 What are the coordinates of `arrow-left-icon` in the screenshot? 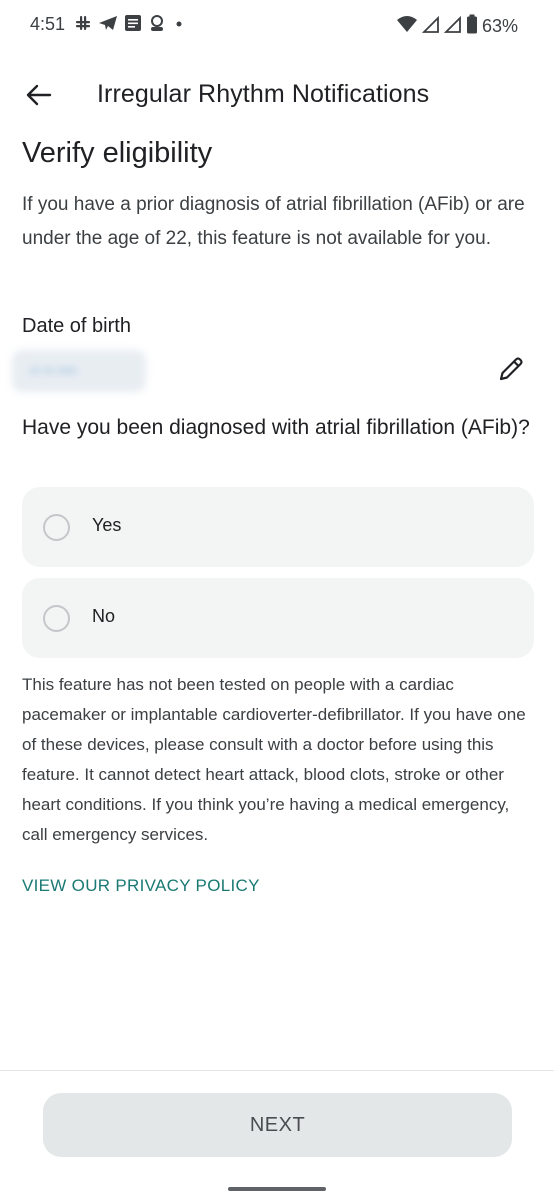 It's located at (39, 95).